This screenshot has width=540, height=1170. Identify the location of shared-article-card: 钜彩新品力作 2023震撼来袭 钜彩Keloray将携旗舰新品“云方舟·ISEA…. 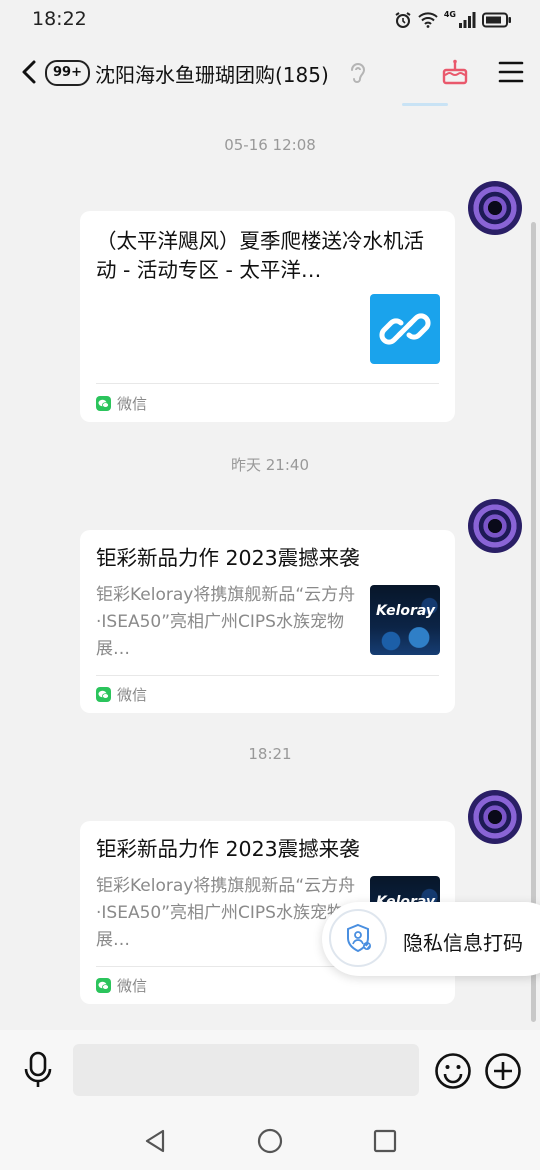
(267, 621).